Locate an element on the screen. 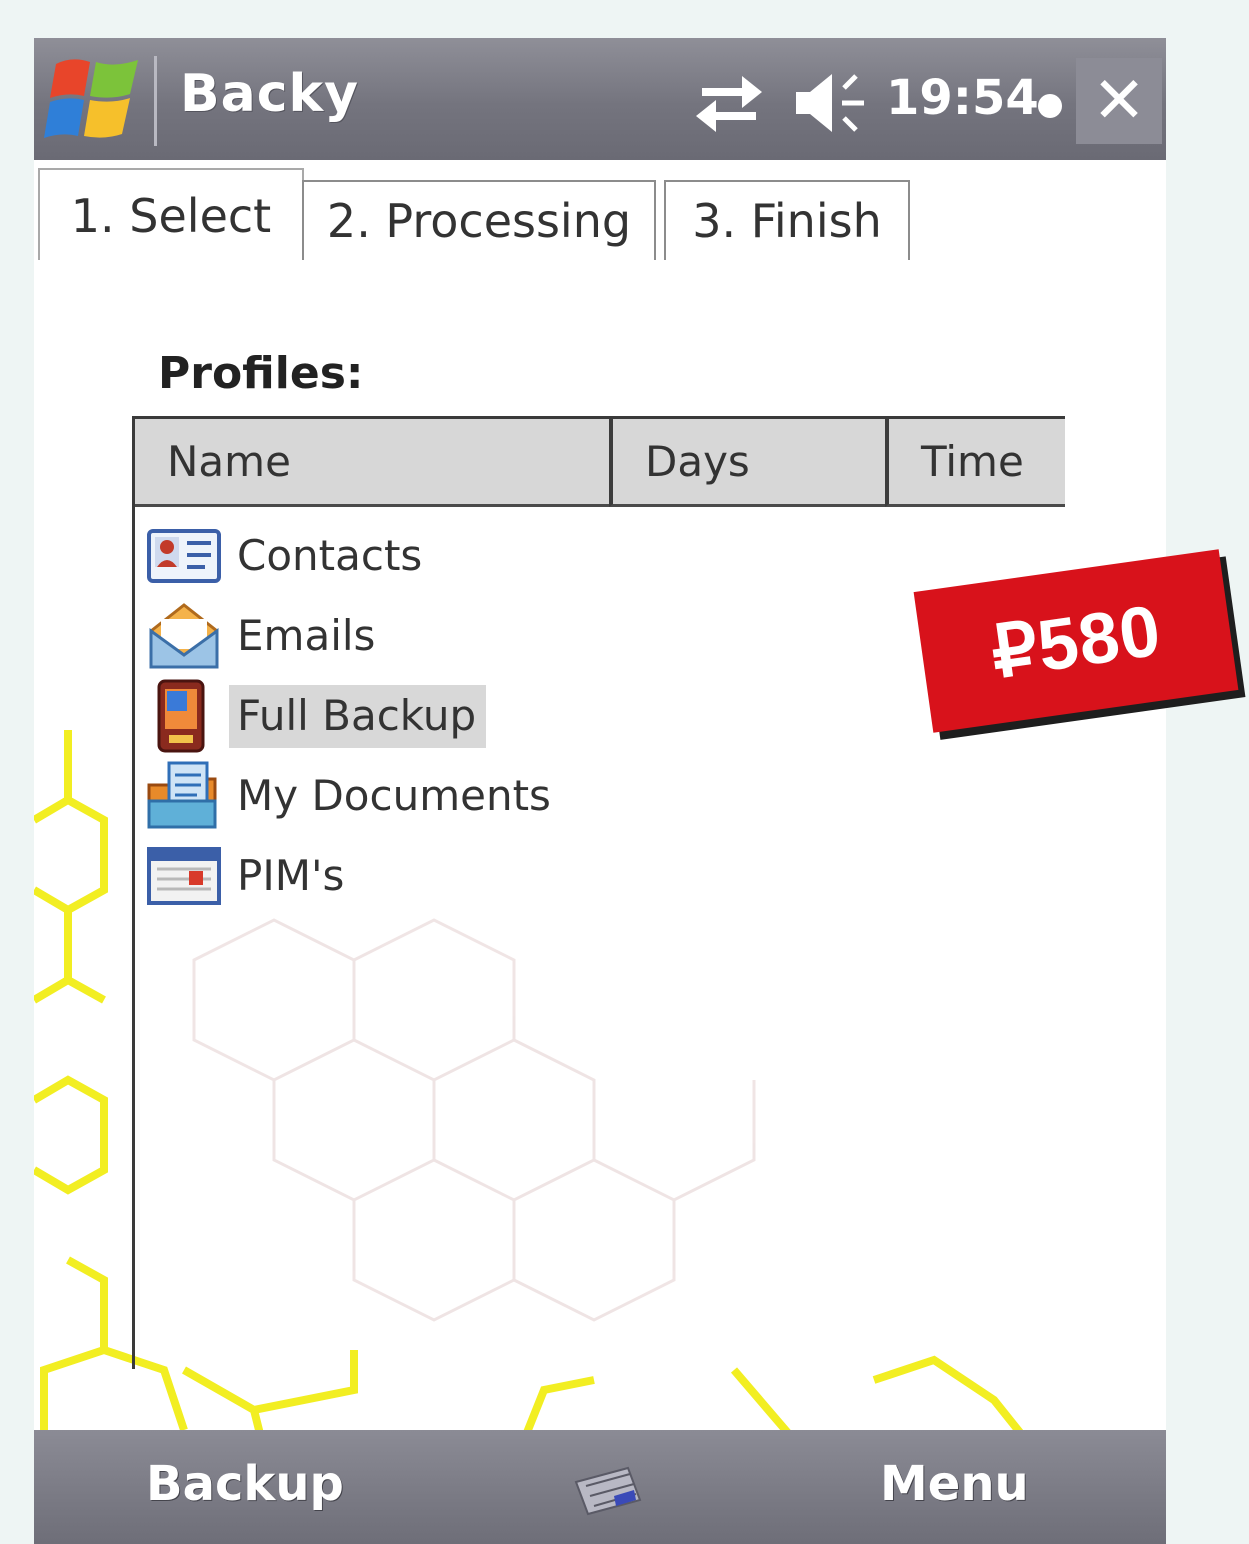 Image resolution: width=1249 pixels, height=1544 pixels. list-item-label: Emails is located at coordinates (306, 635).